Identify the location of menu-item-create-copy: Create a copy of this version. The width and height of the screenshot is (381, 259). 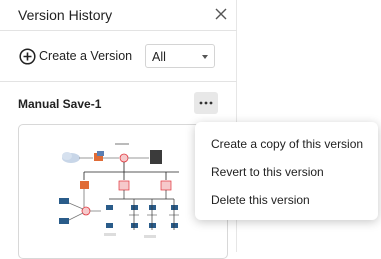
(287, 144).